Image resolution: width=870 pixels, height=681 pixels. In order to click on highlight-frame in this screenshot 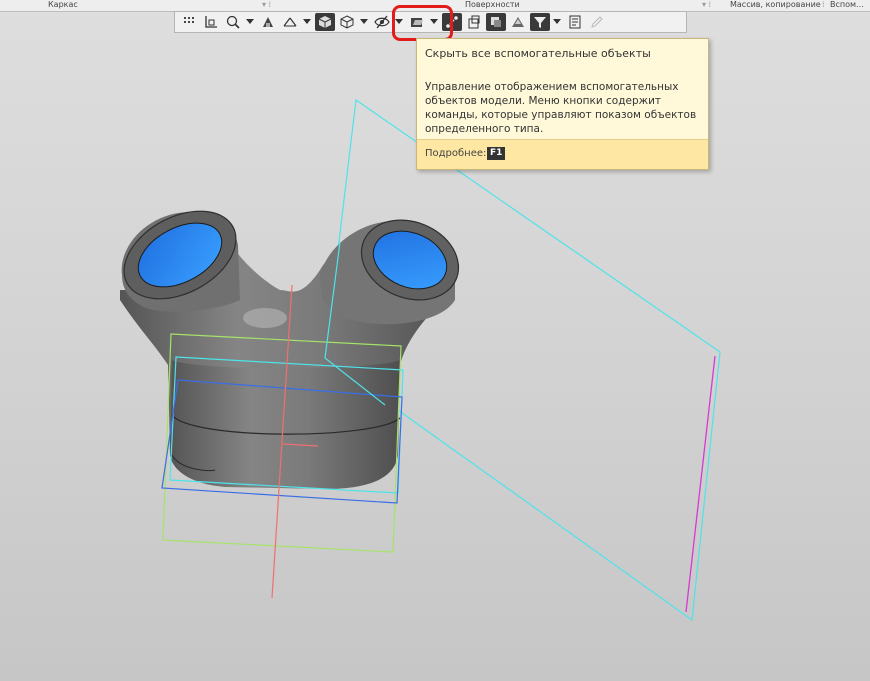, I will do `click(422, 23)`.